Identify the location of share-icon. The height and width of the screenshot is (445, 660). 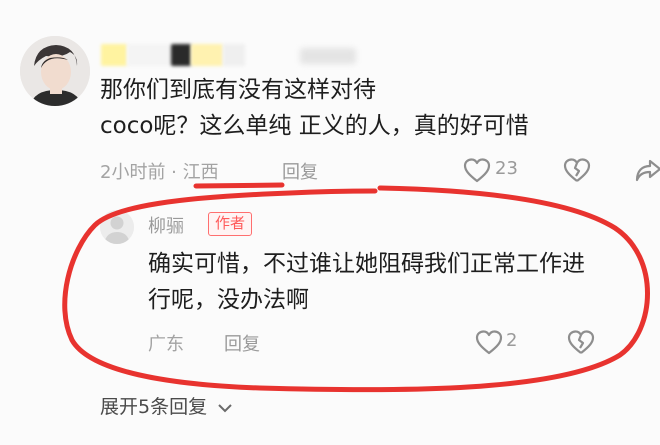
(647, 172).